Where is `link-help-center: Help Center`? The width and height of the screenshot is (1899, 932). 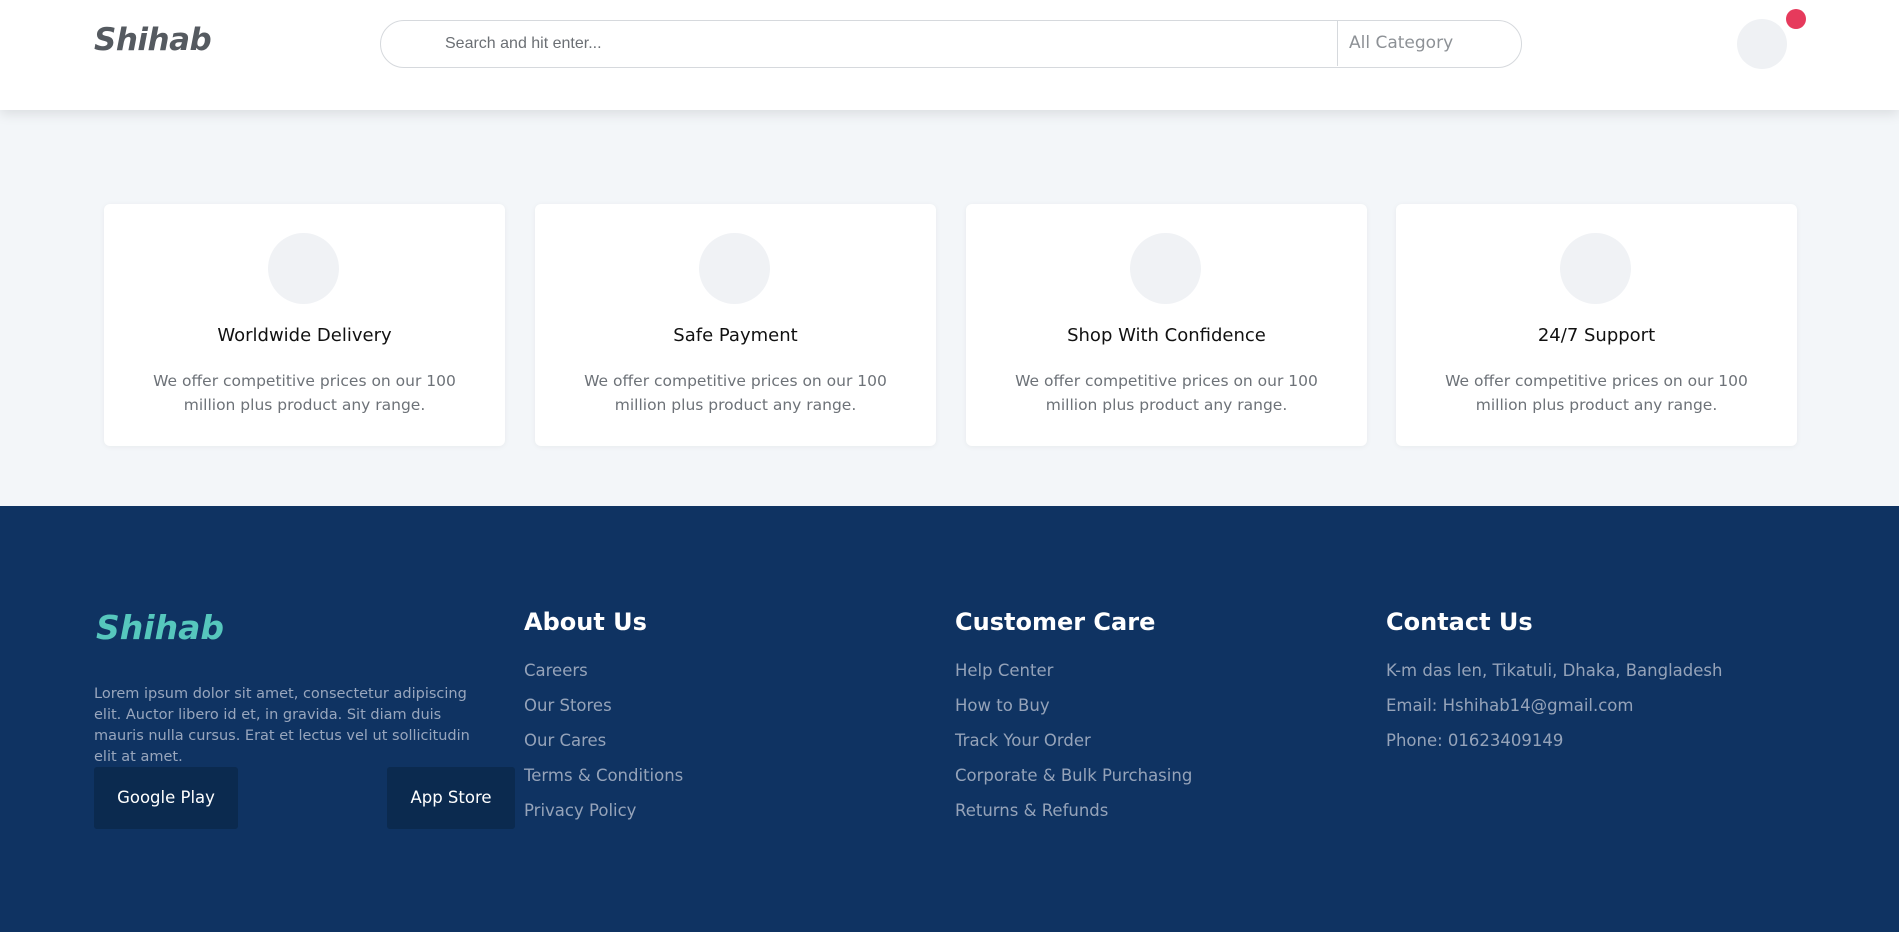 link-help-center: Help Center is located at coordinates (1073, 670).